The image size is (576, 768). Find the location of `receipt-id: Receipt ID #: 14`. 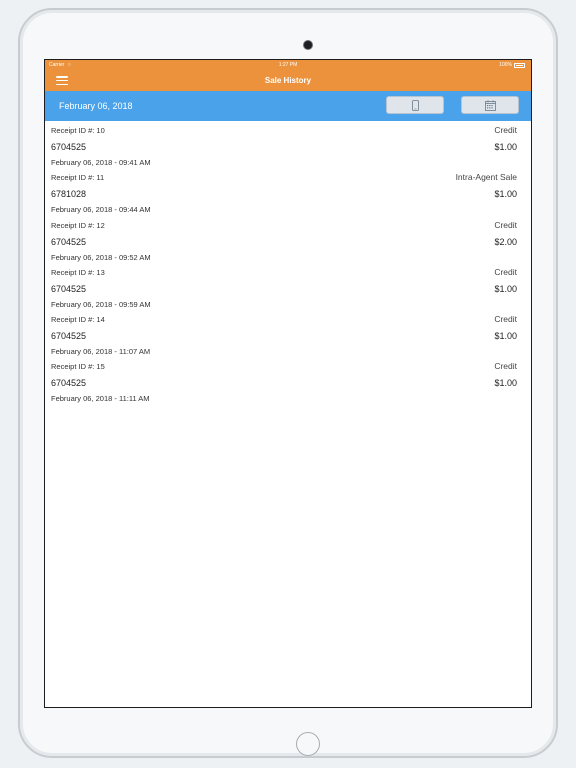

receipt-id: Receipt ID #: 14 is located at coordinates (78, 320).